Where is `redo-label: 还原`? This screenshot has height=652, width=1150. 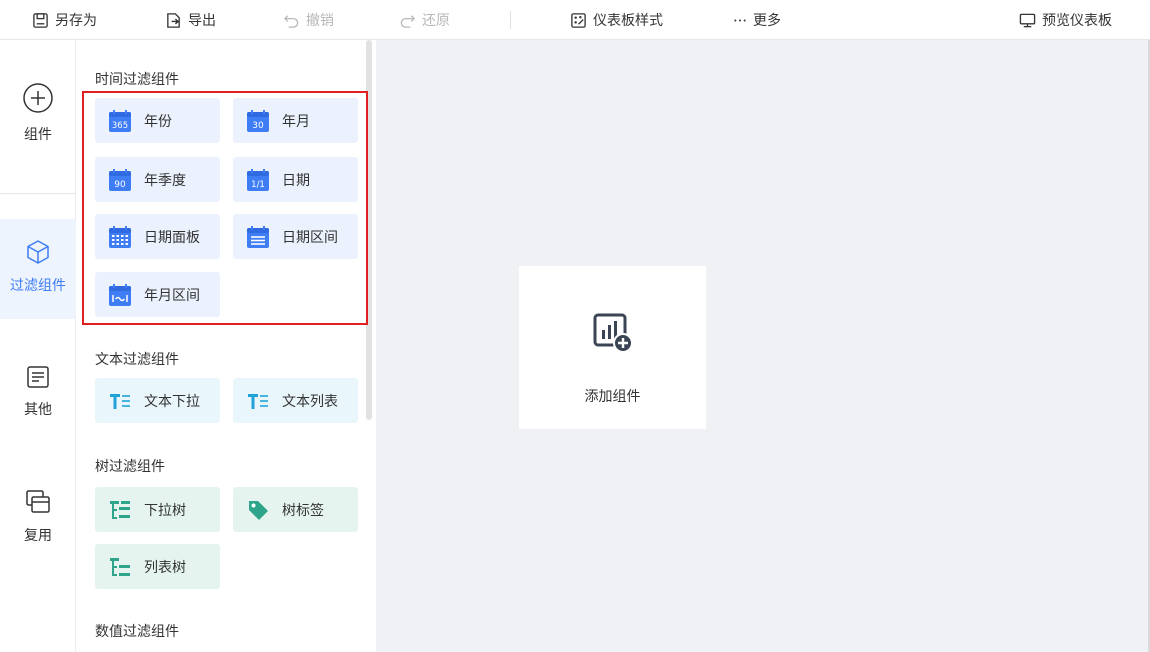
redo-label: 还原 is located at coordinates (436, 21).